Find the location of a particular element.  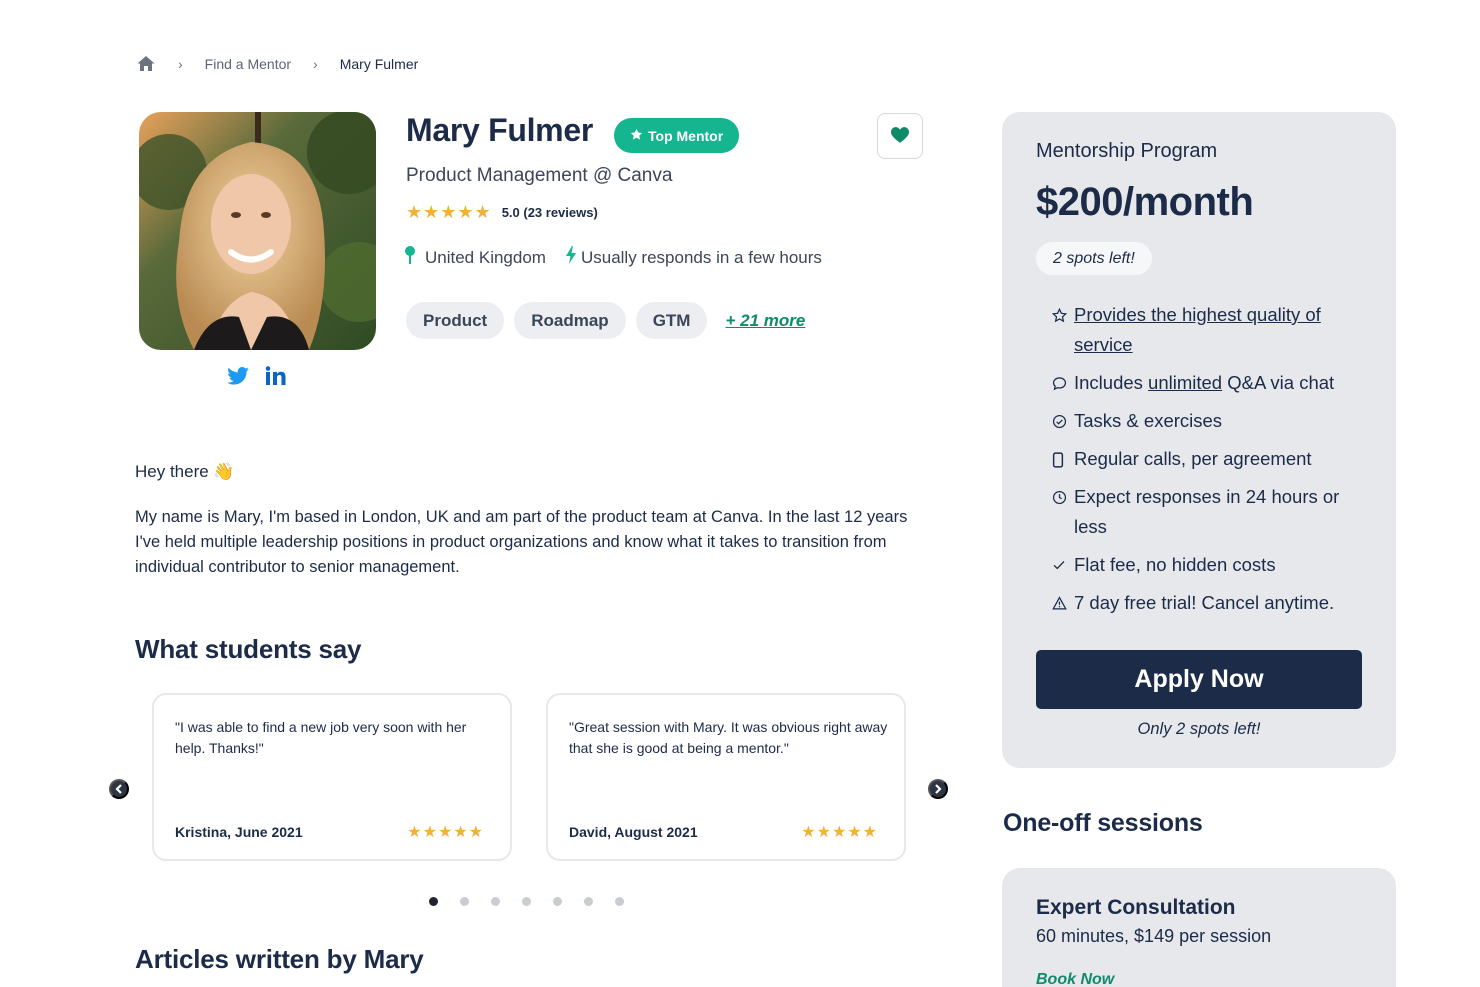

location: United Kingdom is located at coordinates (475, 257).